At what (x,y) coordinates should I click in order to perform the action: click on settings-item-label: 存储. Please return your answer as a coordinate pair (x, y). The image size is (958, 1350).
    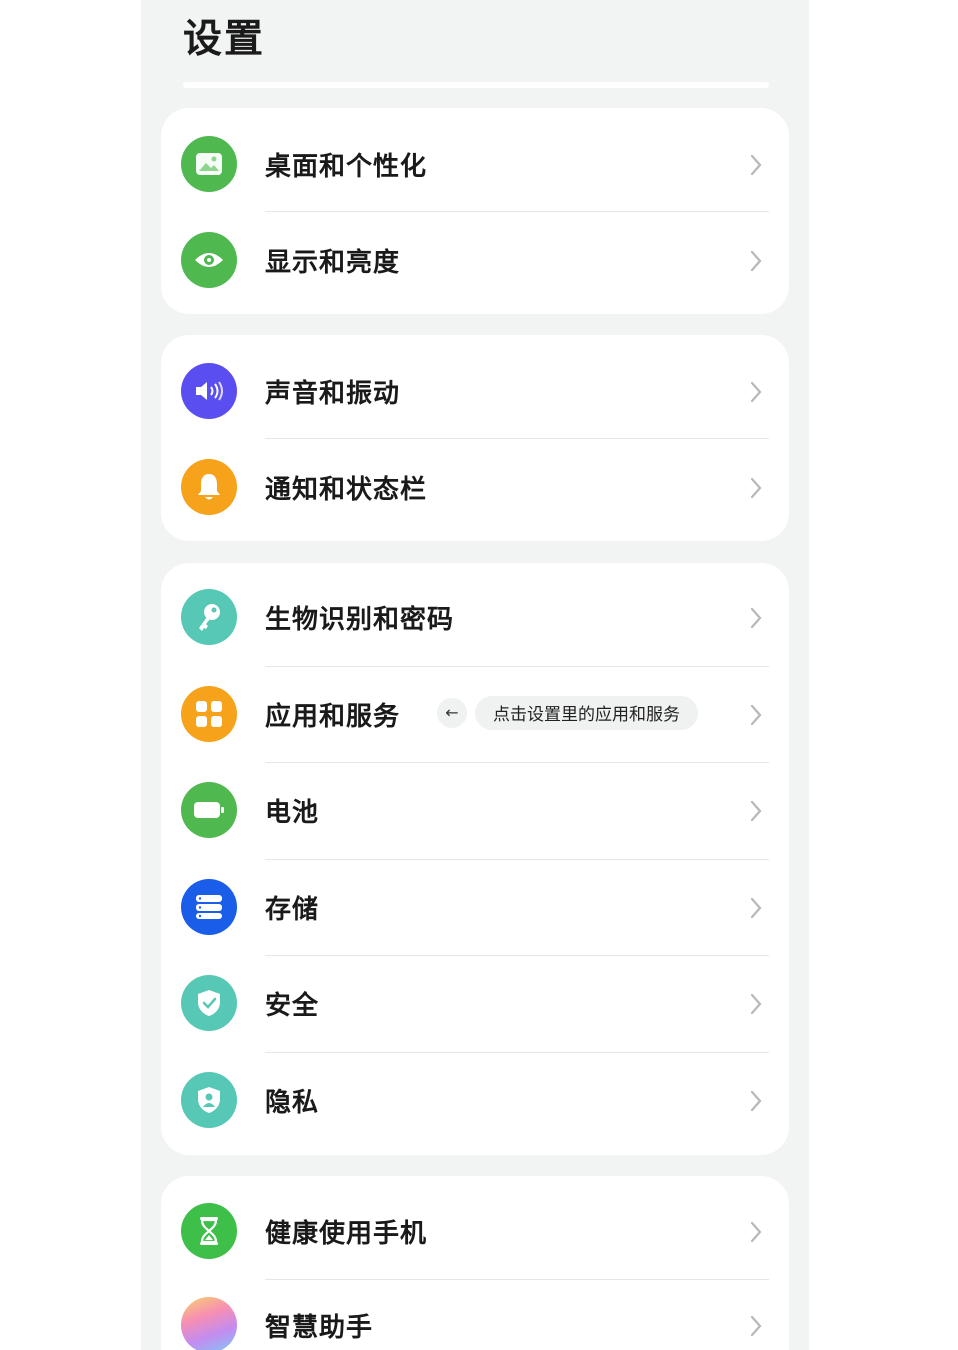
    Looking at the image, I should click on (292, 909).